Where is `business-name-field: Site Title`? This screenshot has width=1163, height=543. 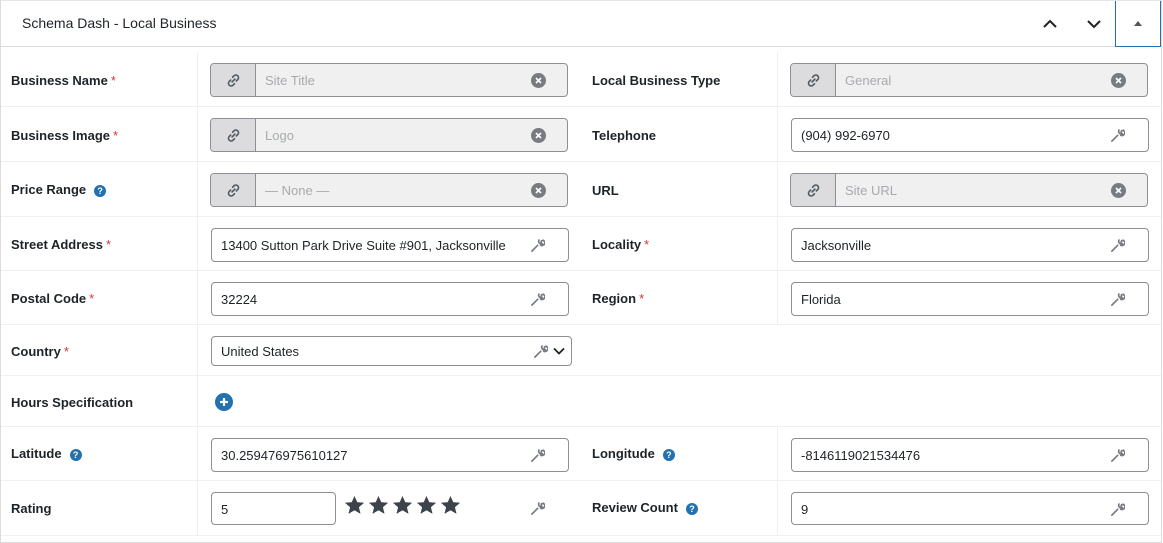
business-name-field: Site Title is located at coordinates (389, 80).